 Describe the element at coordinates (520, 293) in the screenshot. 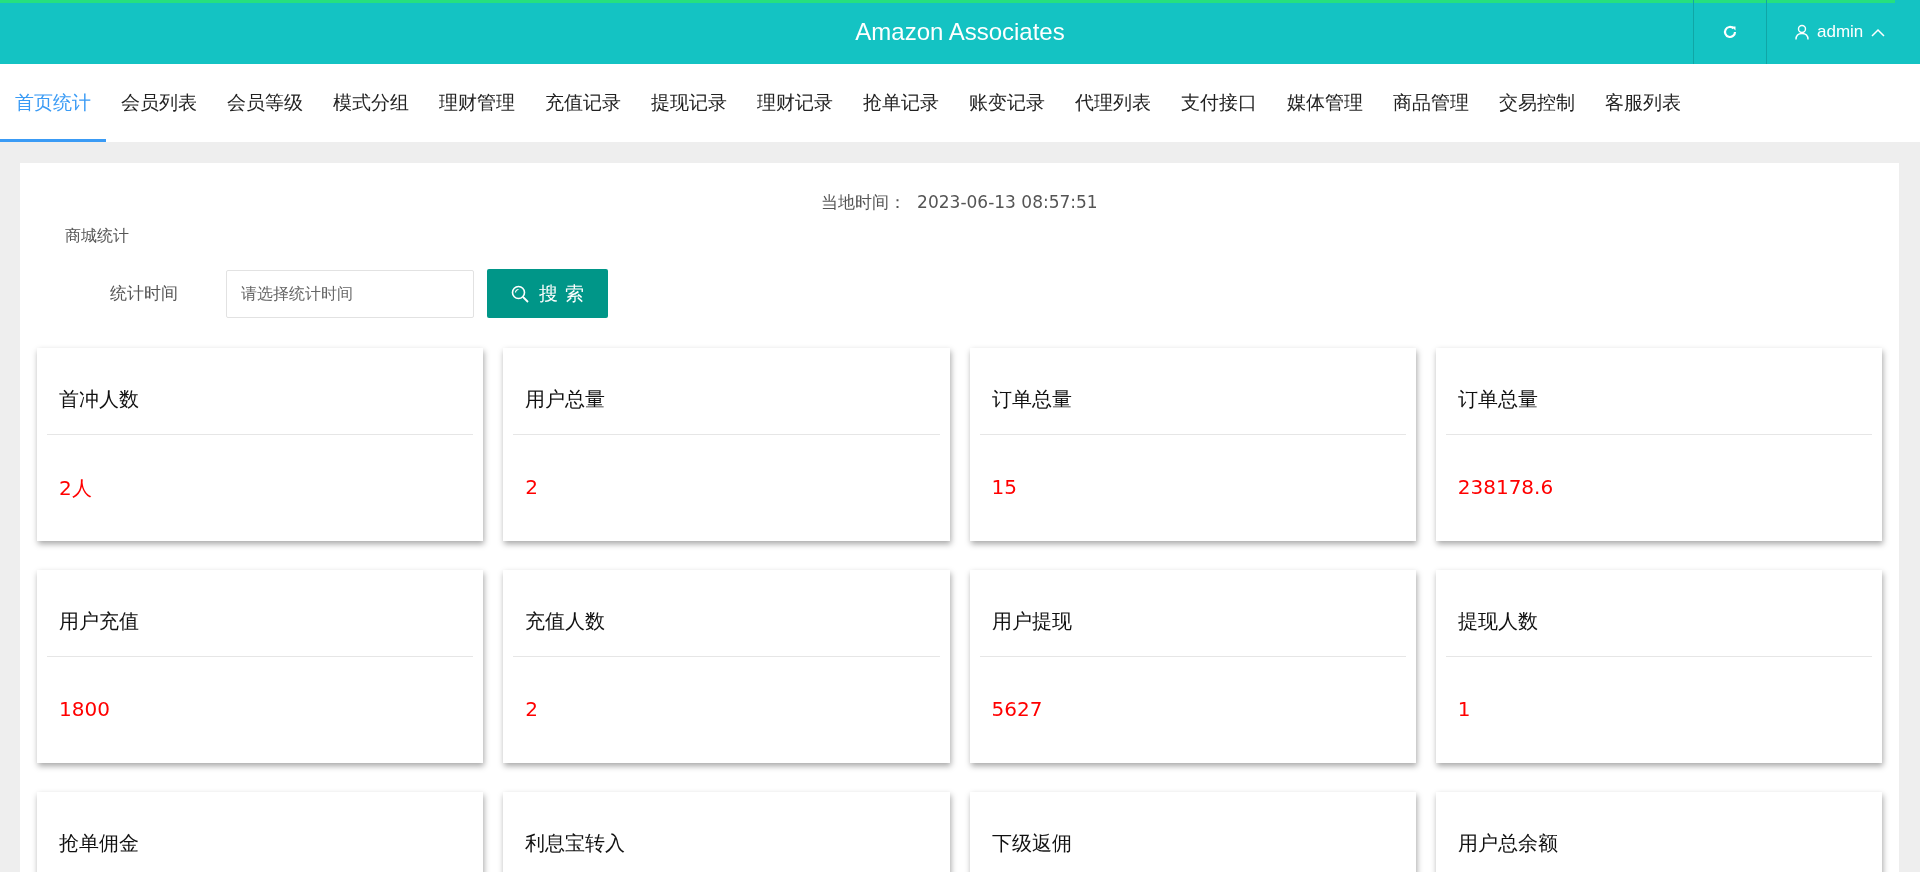

I see `search-icon` at that location.